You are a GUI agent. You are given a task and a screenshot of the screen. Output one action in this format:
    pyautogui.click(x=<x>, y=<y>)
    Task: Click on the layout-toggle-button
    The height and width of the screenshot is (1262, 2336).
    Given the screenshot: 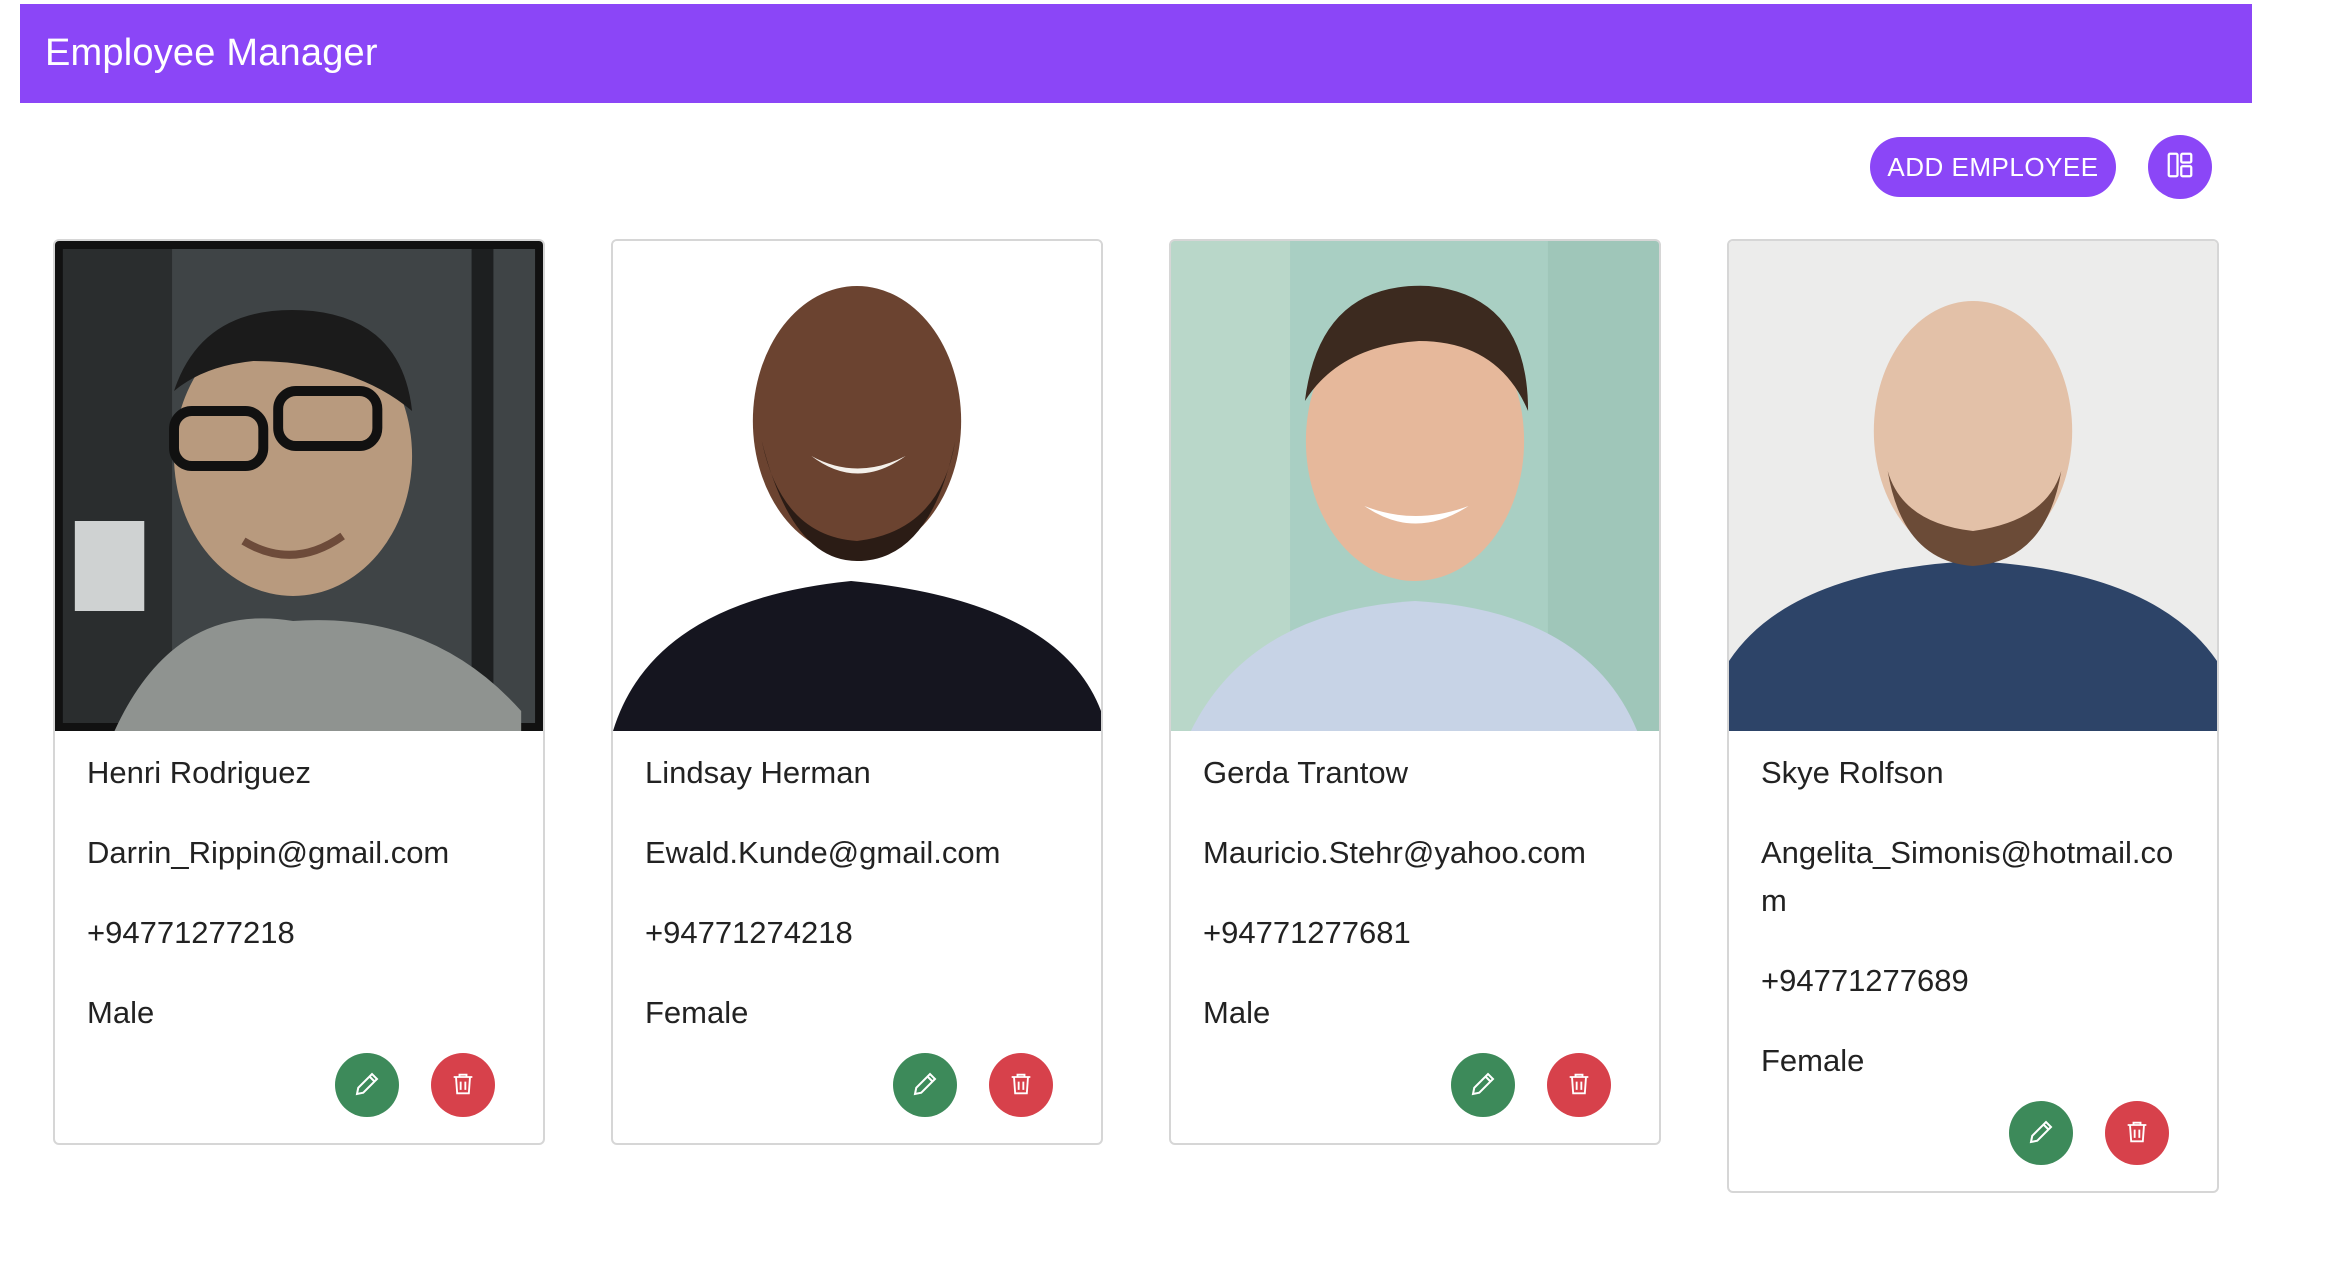 What is the action you would take?
    pyautogui.click(x=2180, y=167)
    